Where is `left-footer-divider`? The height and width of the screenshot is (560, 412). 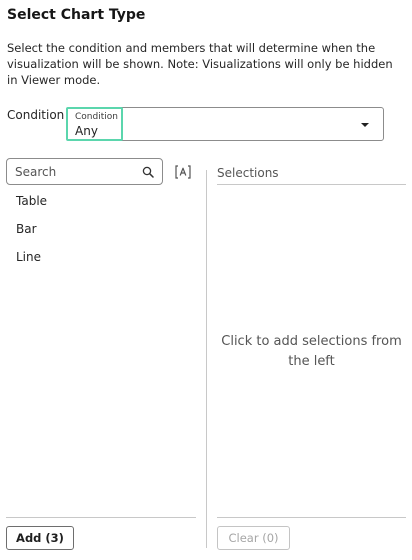 left-footer-divider is located at coordinates (101, 517).